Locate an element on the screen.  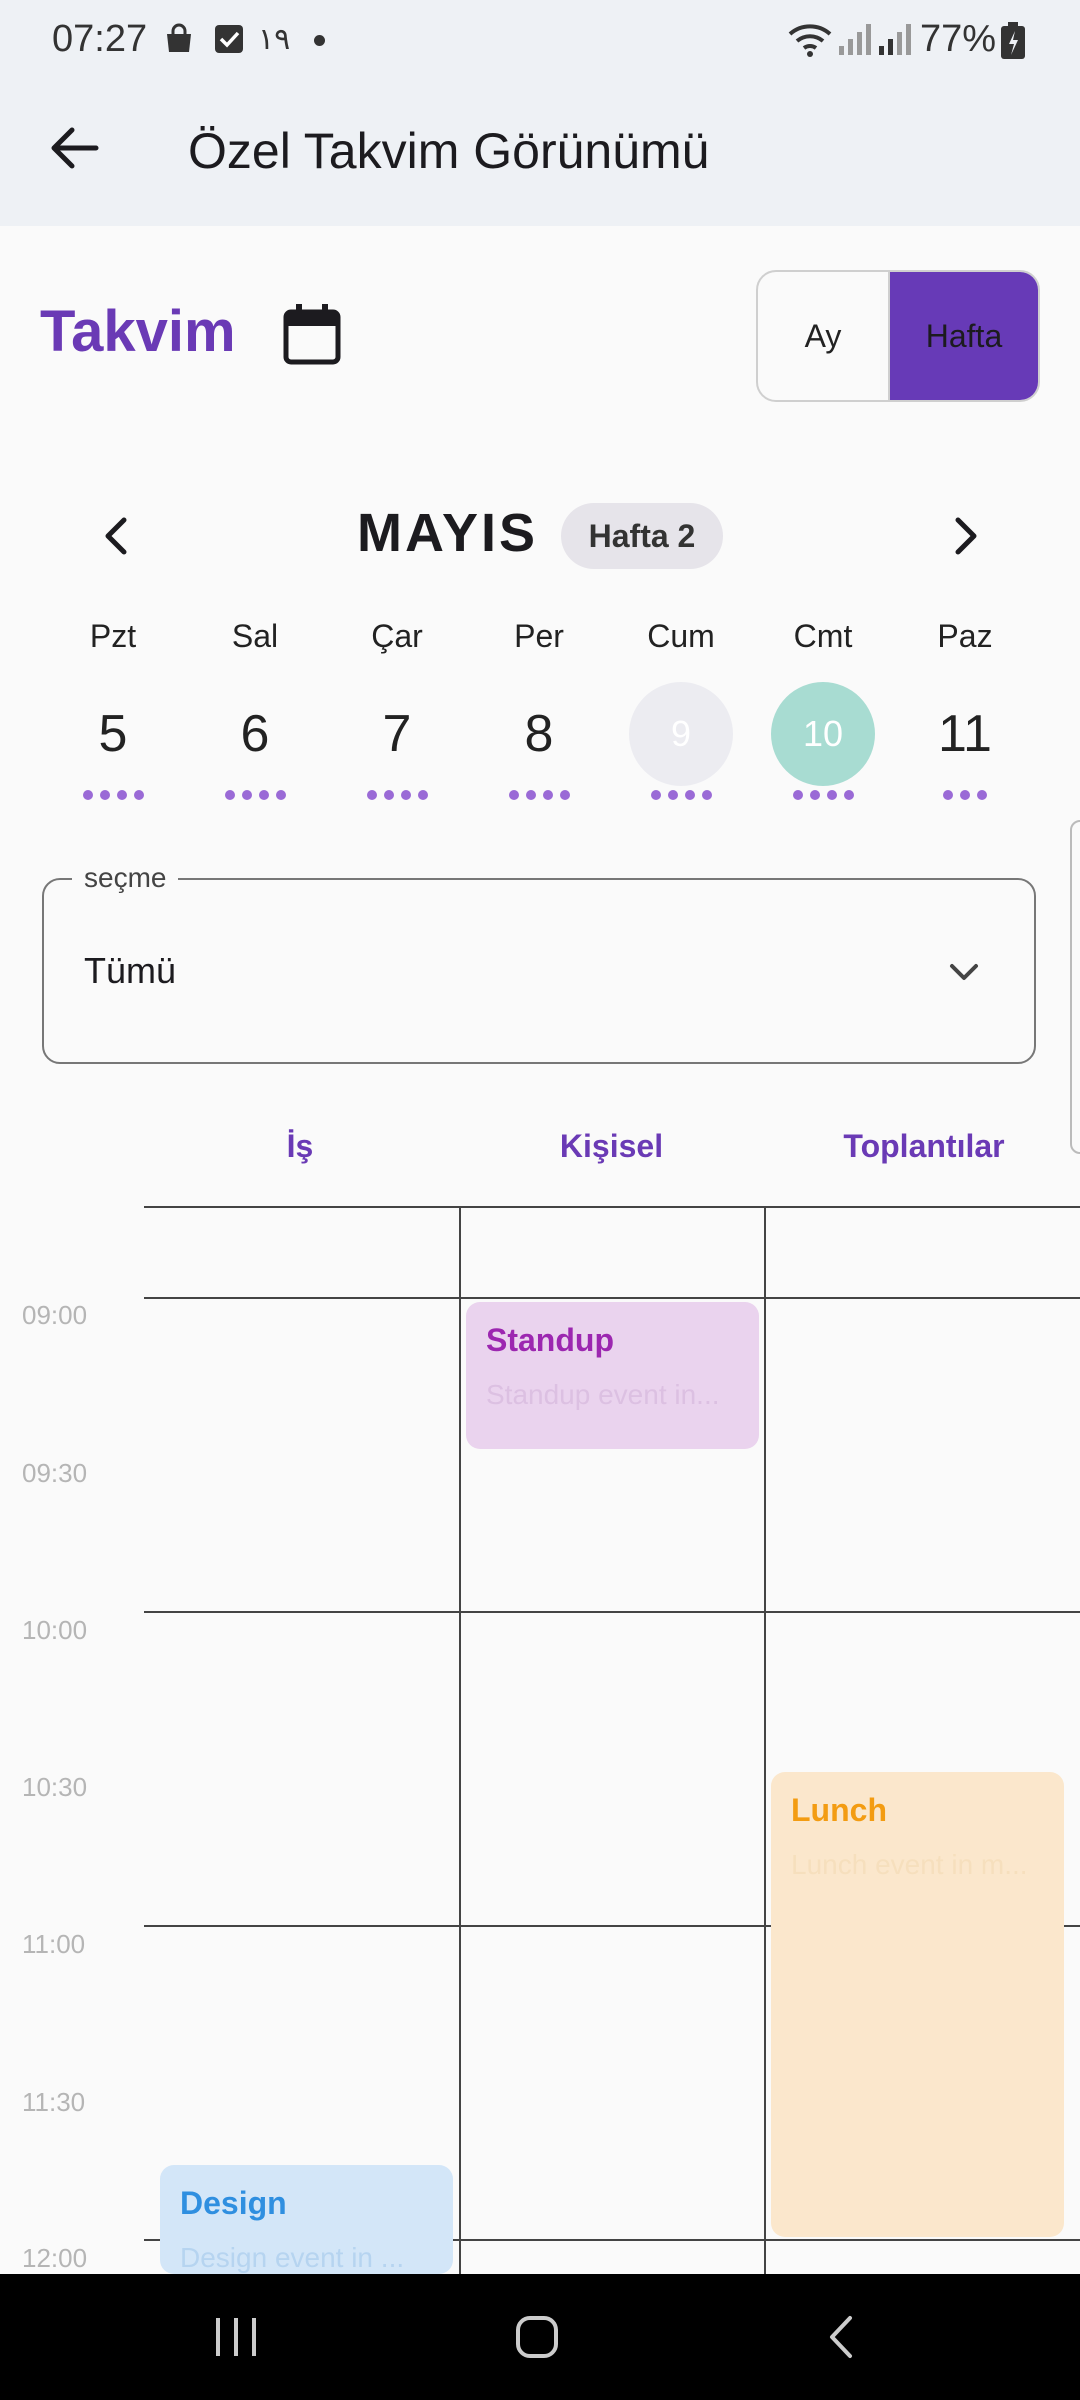
day-of-week-label: Cum is located at coordinates (681, 636).